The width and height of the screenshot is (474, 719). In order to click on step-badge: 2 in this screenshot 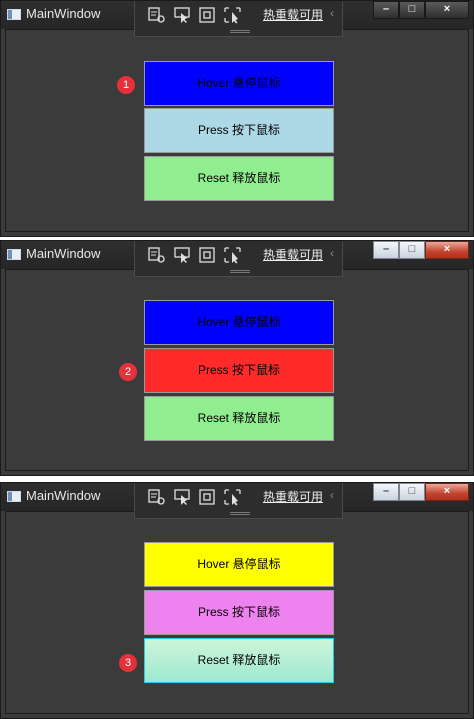, I will do `click(128, 372)`.